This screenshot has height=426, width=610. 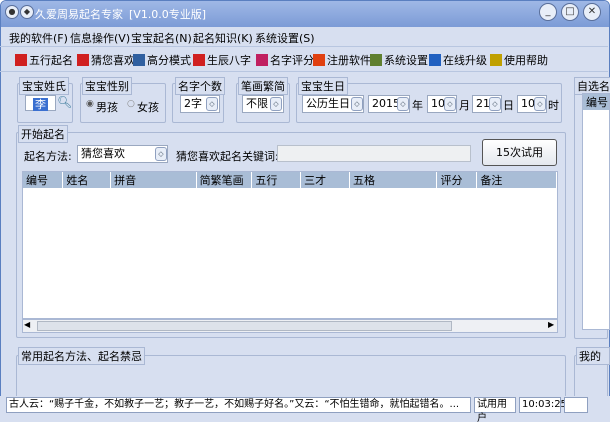 I want to click on monitor-icon, so click(x=139, y=60).